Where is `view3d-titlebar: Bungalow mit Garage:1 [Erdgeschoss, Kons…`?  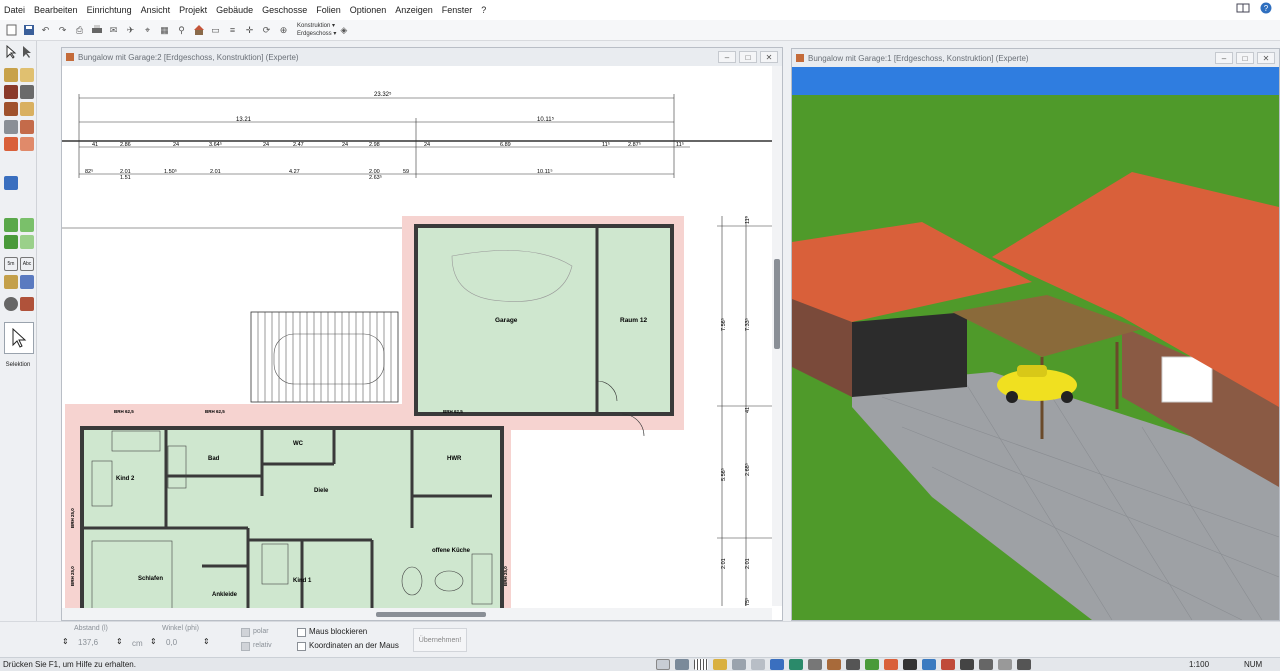 view3d-titlebar: Bungalow mit Garage:1 [Erdgeschoss, Kons… is located at coordinates (1035, 58).